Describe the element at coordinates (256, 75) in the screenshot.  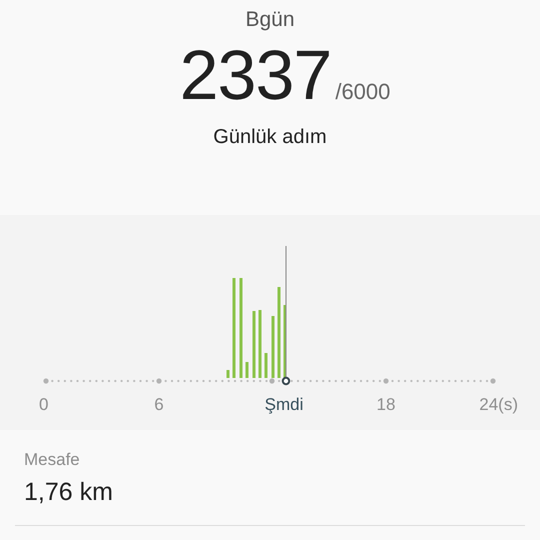
I see `step-count: 2337` at that location.